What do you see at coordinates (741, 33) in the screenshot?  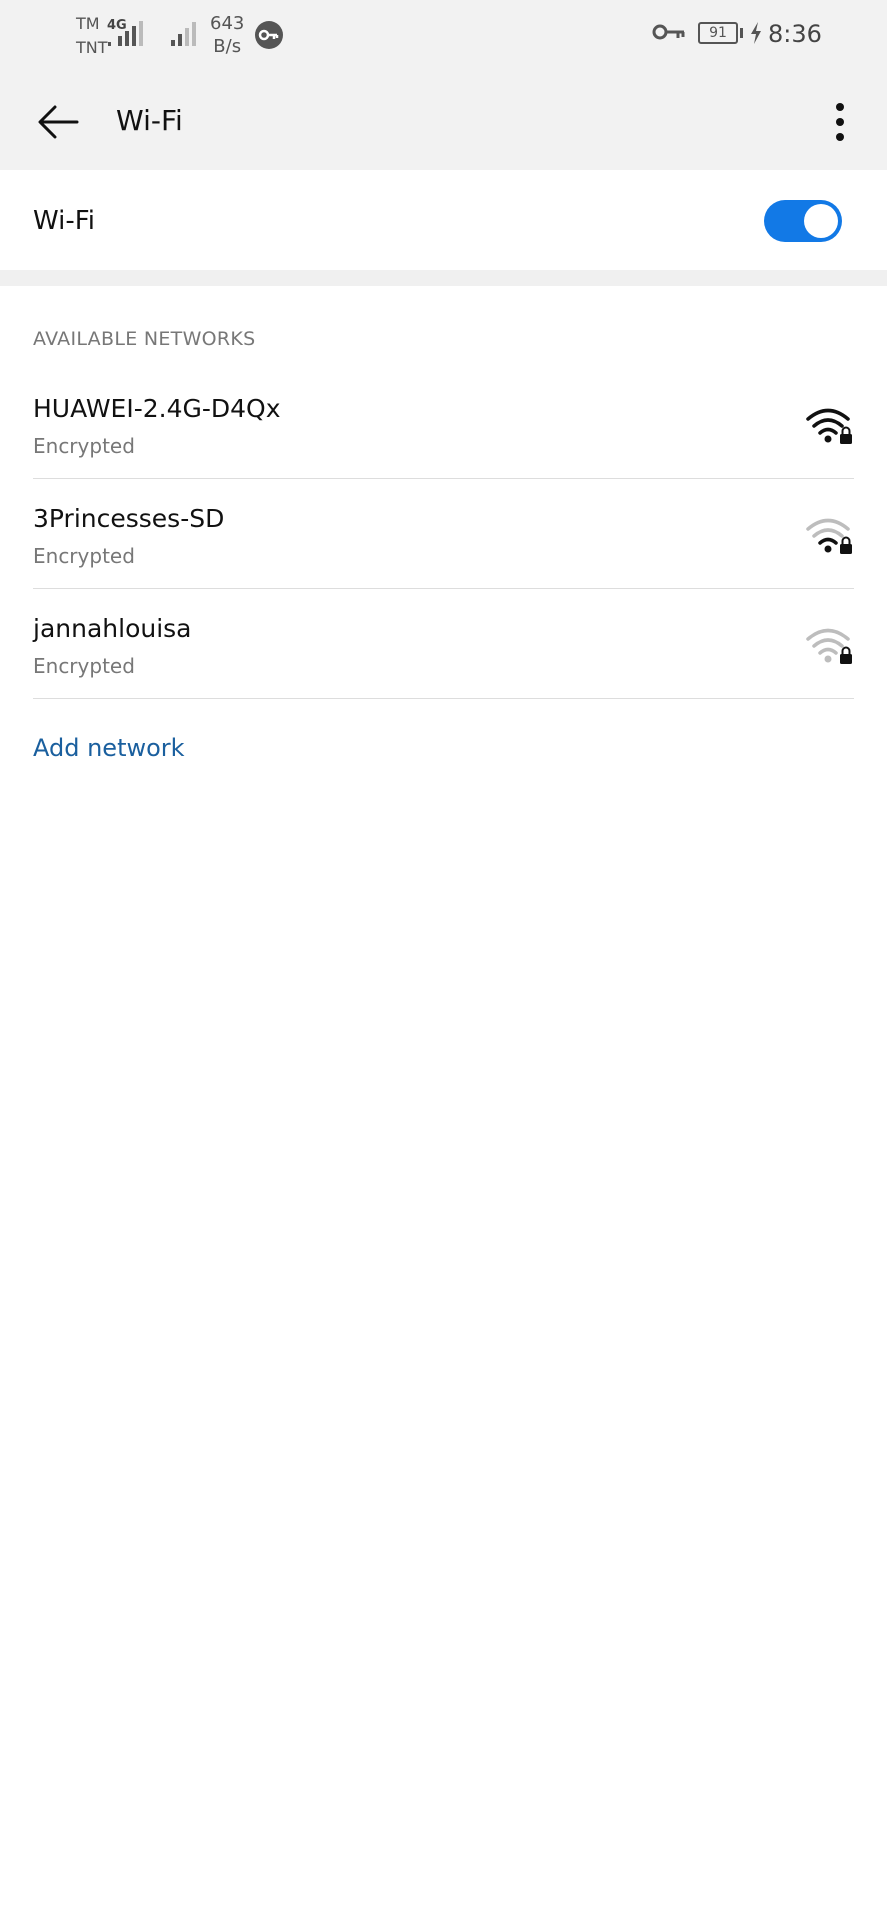 I see `battery-tip` at bounding box center [741, 33].